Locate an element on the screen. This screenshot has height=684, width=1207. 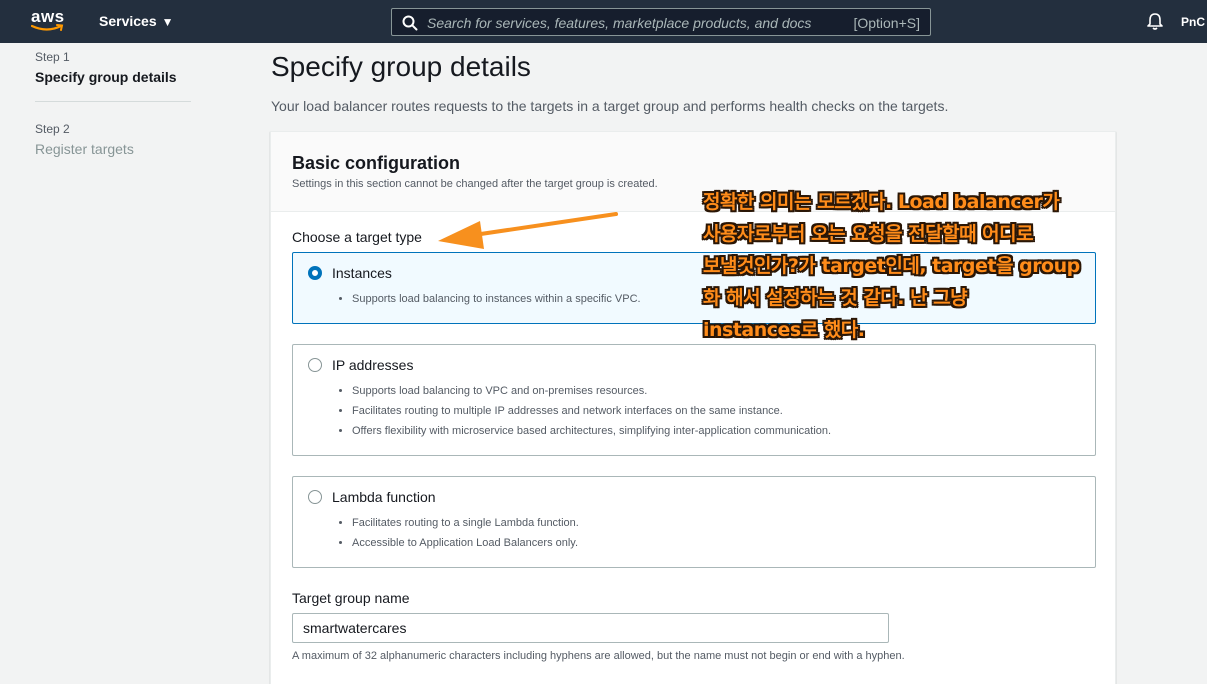
account-menu: PnC is located at coordinates (1193, 22).